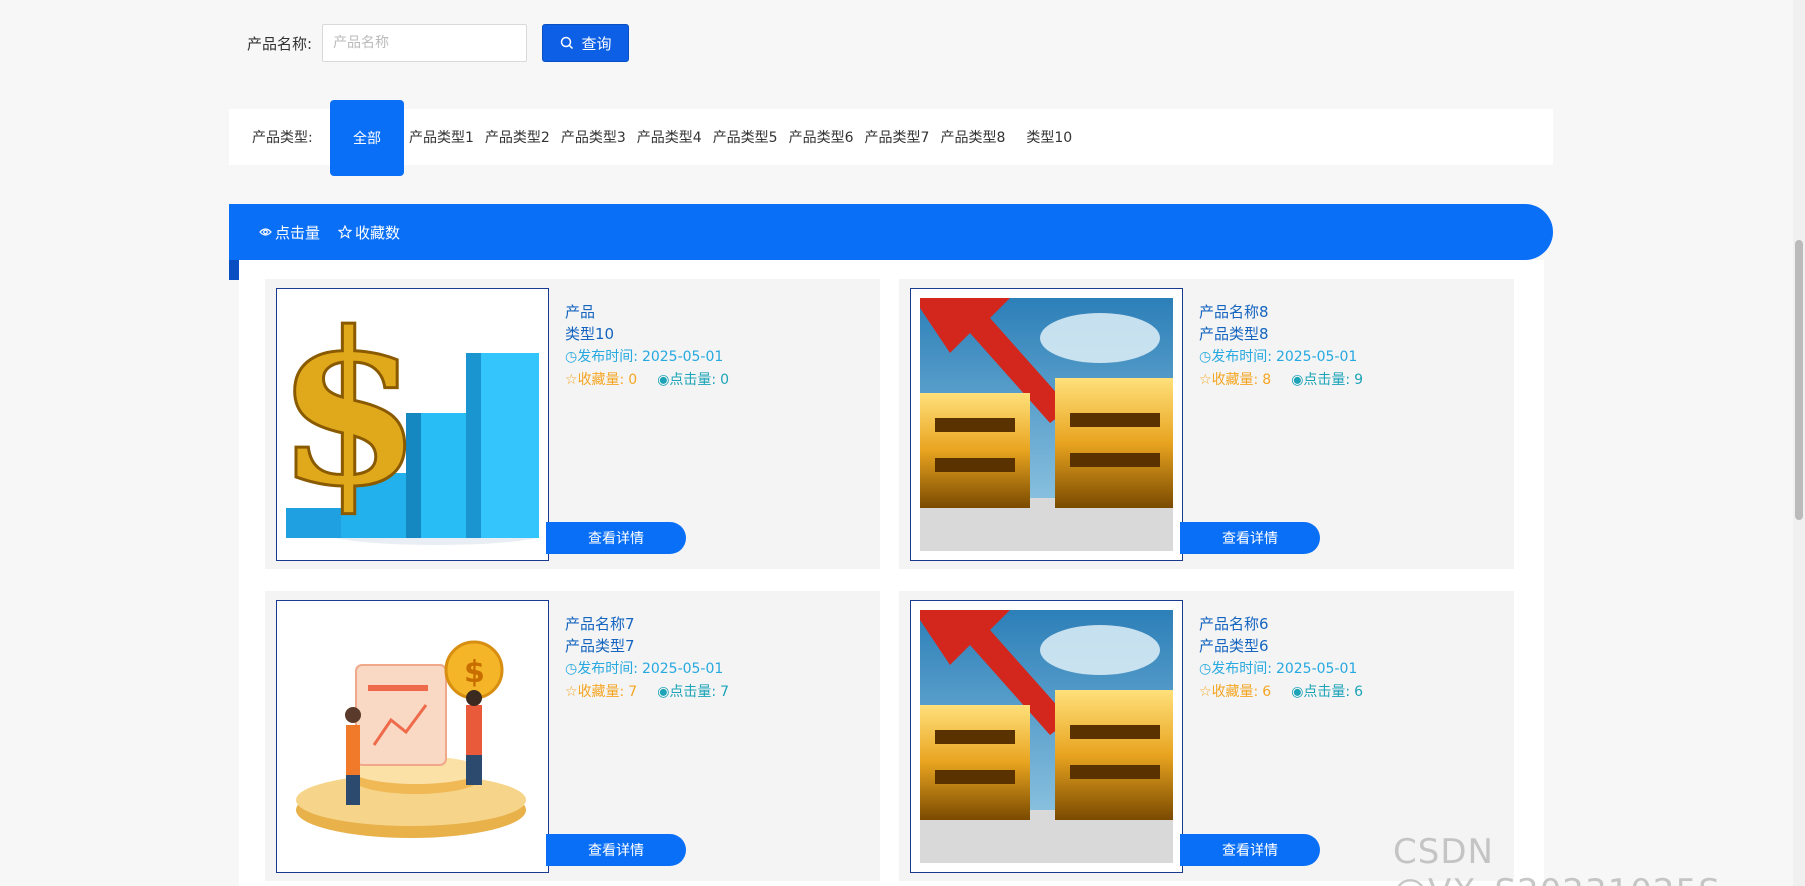 The height and width of the screenshot is (886, 1805). I want to click on product-type: 产品类型6, so click(1234, 646).